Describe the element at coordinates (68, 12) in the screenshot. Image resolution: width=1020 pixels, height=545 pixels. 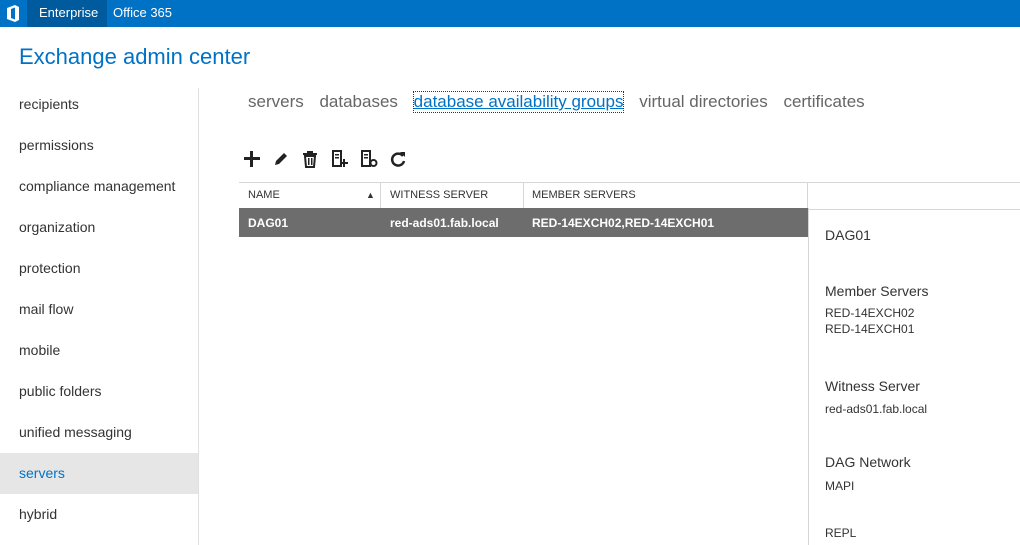
I see `enterprise-link: Enterprise` at that location.